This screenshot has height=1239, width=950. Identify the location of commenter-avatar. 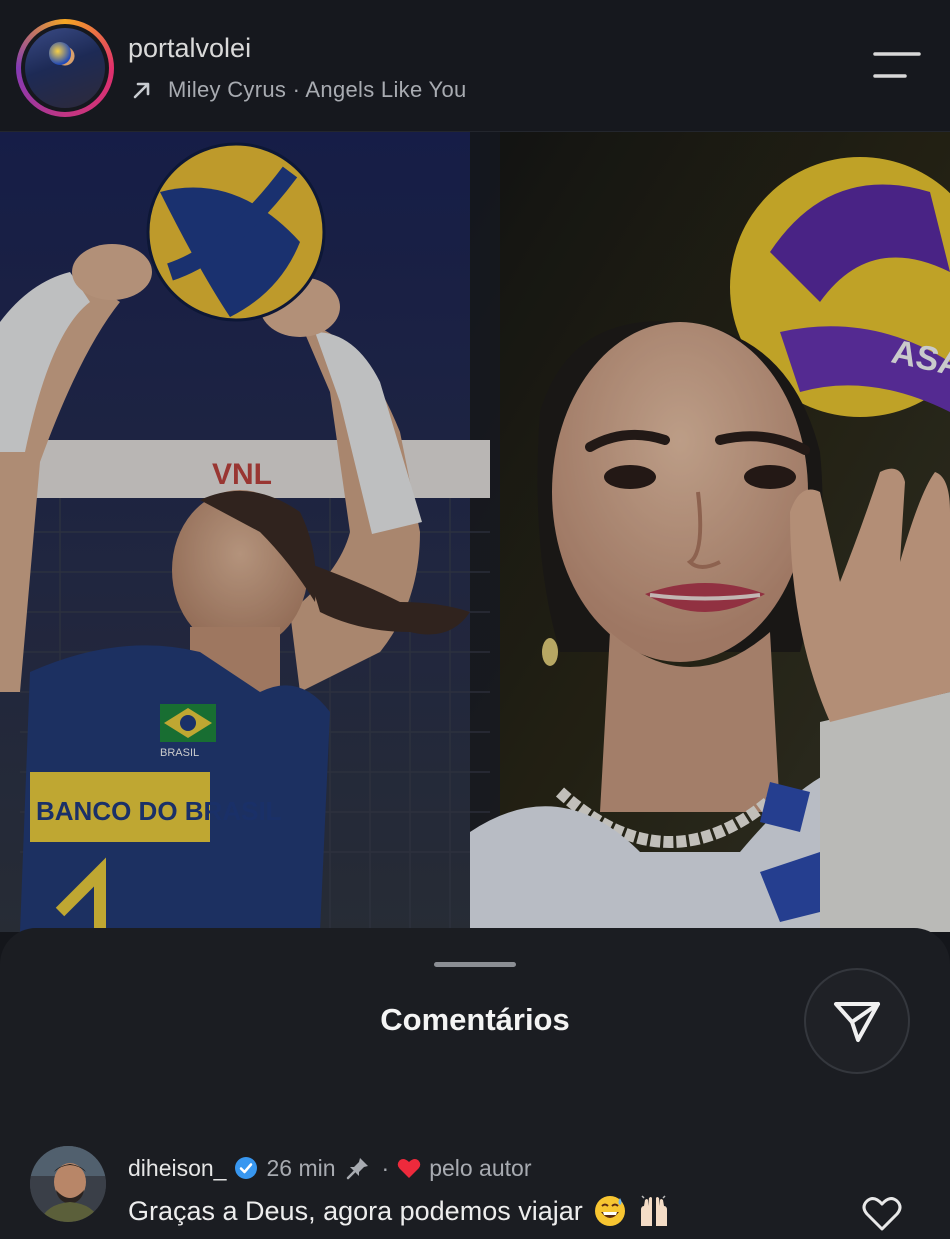
(68, 1184).